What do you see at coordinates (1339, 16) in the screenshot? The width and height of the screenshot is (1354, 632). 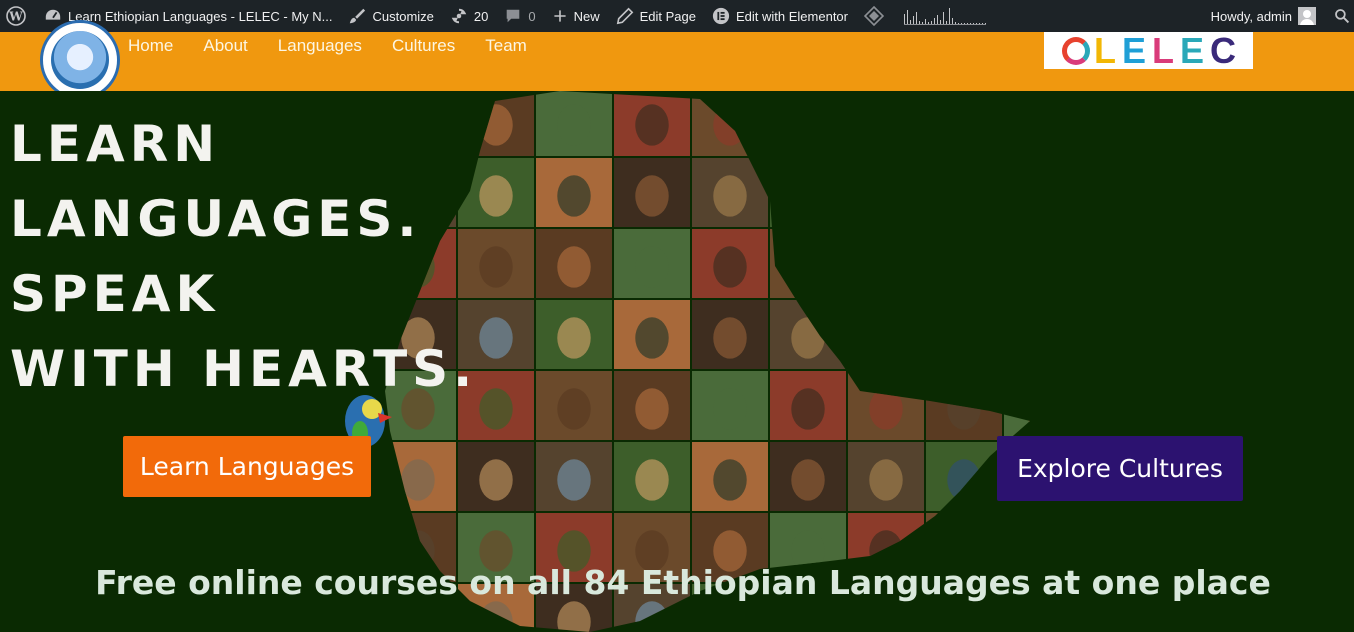 I see `search-icon` at bounding box center [1339, 16].